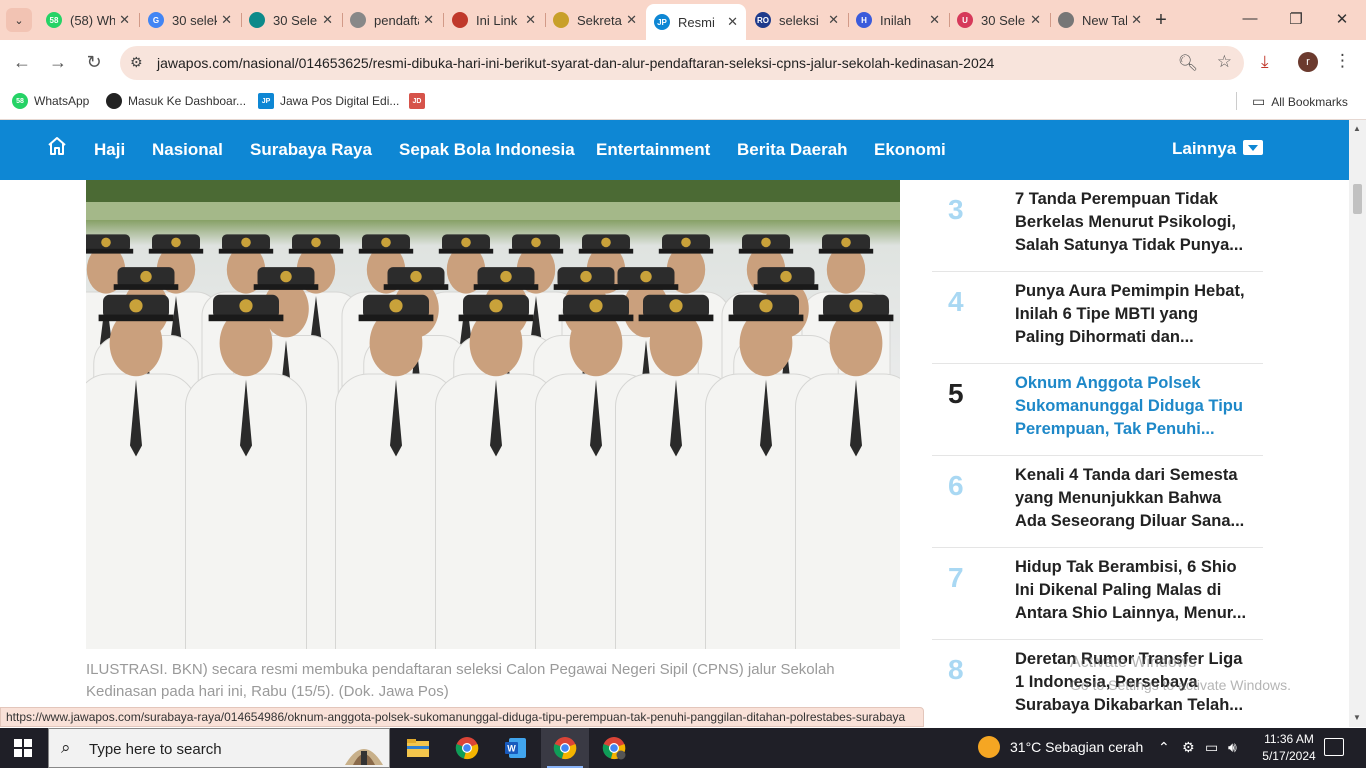 The image size is (1366, 768). What do you see at coordinates (396, 20) in the screenshot?
I see `tab-label: pendaftaran` at bounding box center [396, 20].